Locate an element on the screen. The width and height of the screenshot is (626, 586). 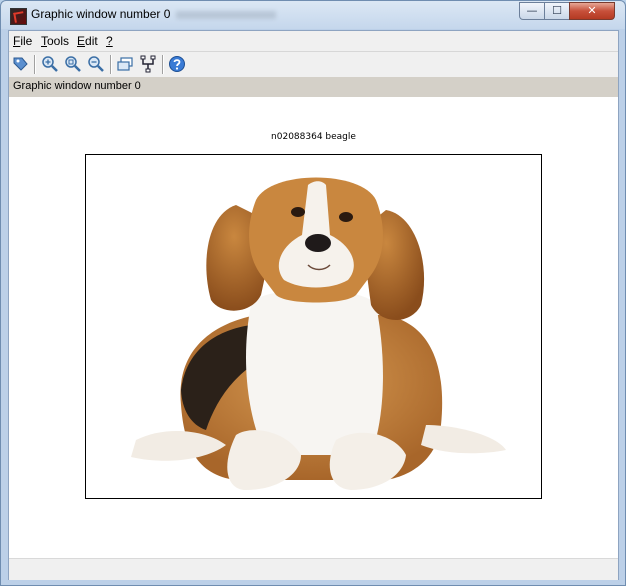
menu-edit: Edit is located at coordinates (87, 41).